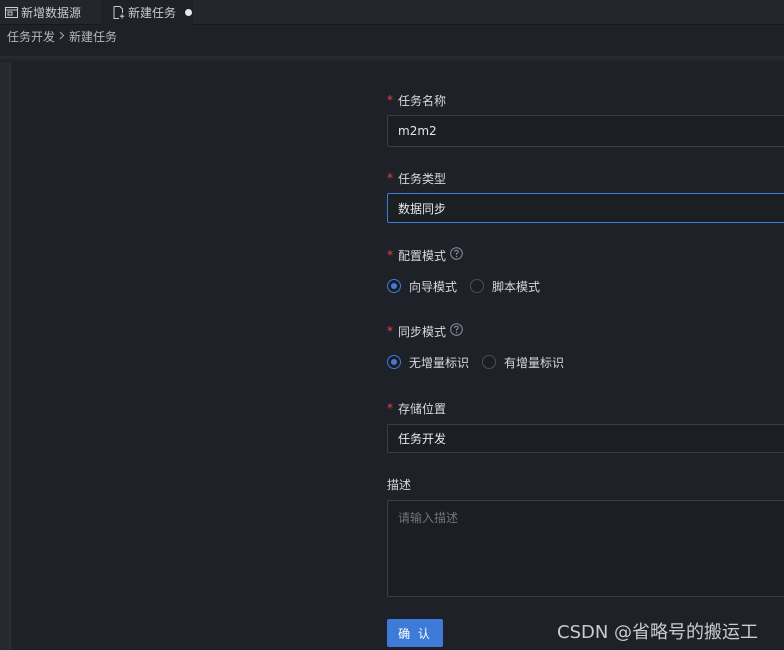 This screenshot has width=784, height=650. What do you see at coordinates (585, 131) in the screenshot?
I see `task-name-input: m2m2` at bounding box center [585, 131].